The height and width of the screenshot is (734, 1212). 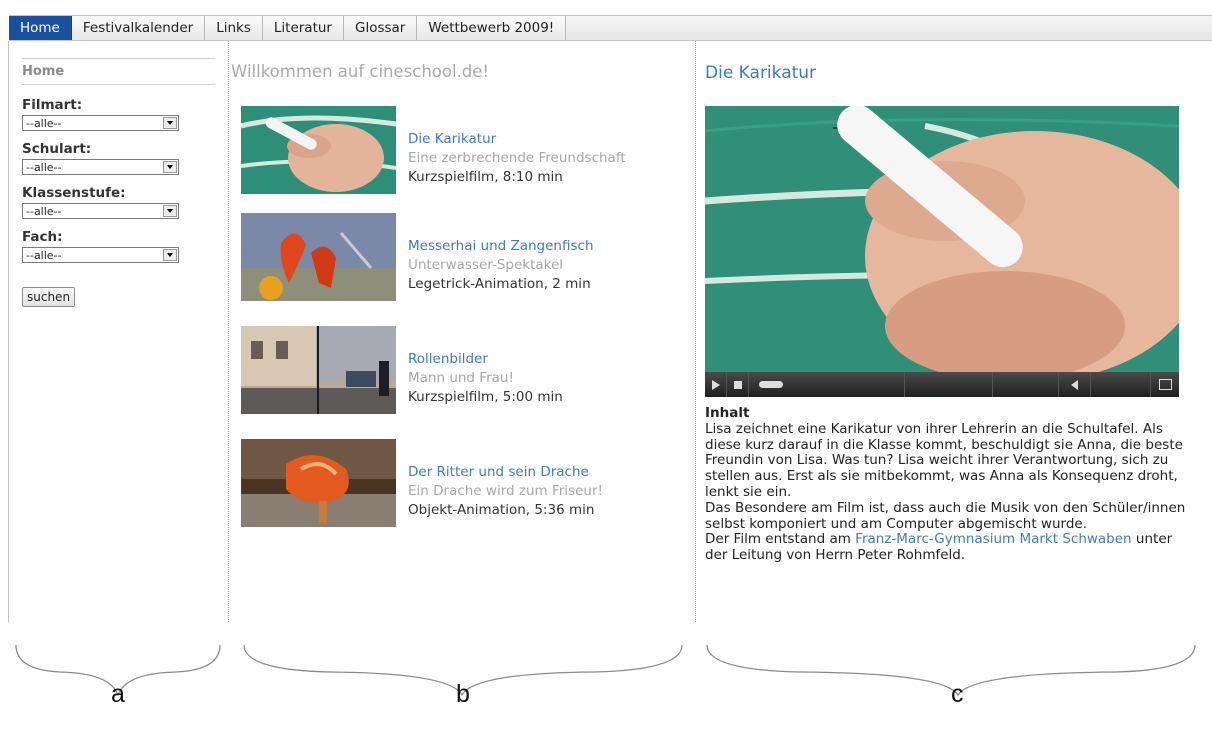 What do you see at coordinates (738, 384) in the screenshot?
I see `stop-icon` at bounding box center [738, 384].